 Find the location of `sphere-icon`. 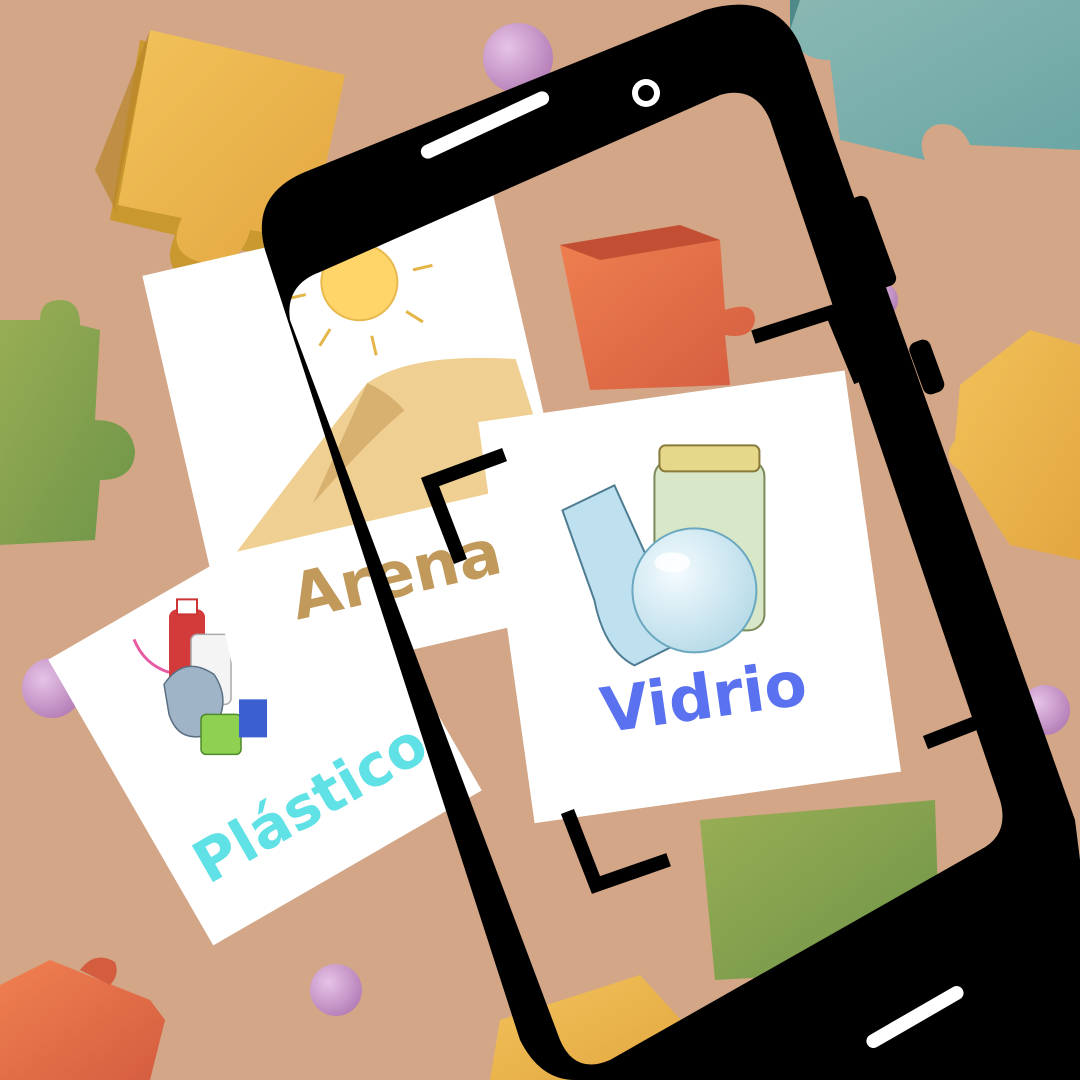

sphere-icon is located at coordinates (336, 990).